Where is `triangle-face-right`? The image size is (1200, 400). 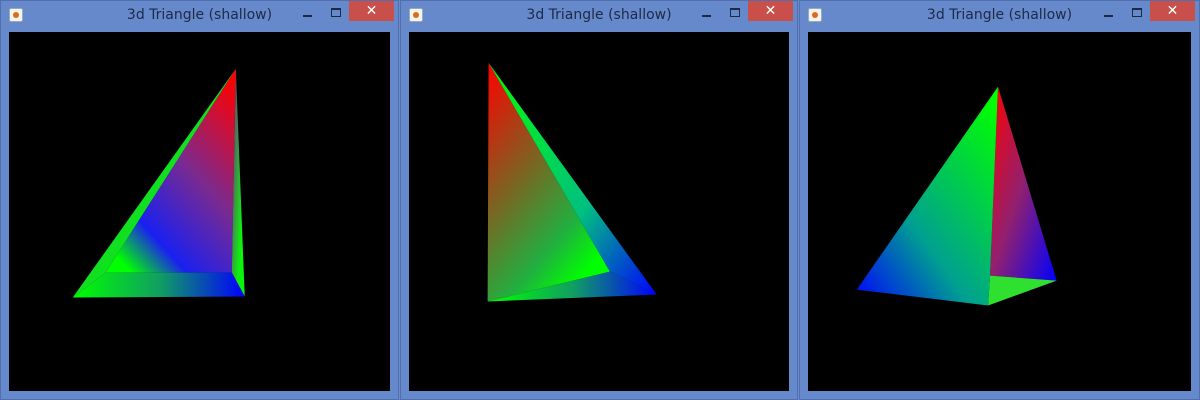 triangle-face-right is located at coordinates (1023, 183).